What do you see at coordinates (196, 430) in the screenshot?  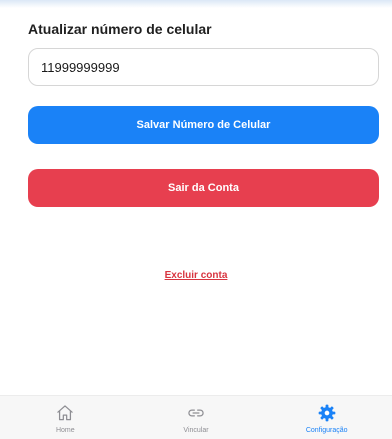 I see `tab-link-label: Vincular` at bounding box center [196, 430].